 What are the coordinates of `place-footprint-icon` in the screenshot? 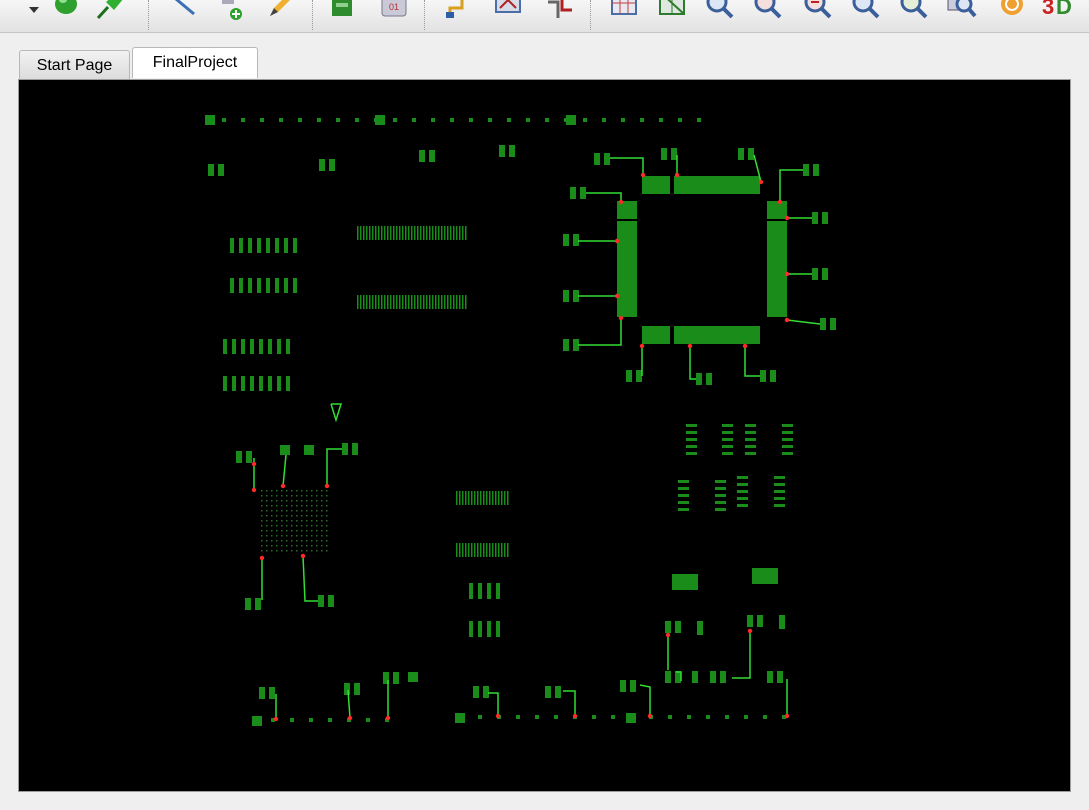 It's located at (508, 11).